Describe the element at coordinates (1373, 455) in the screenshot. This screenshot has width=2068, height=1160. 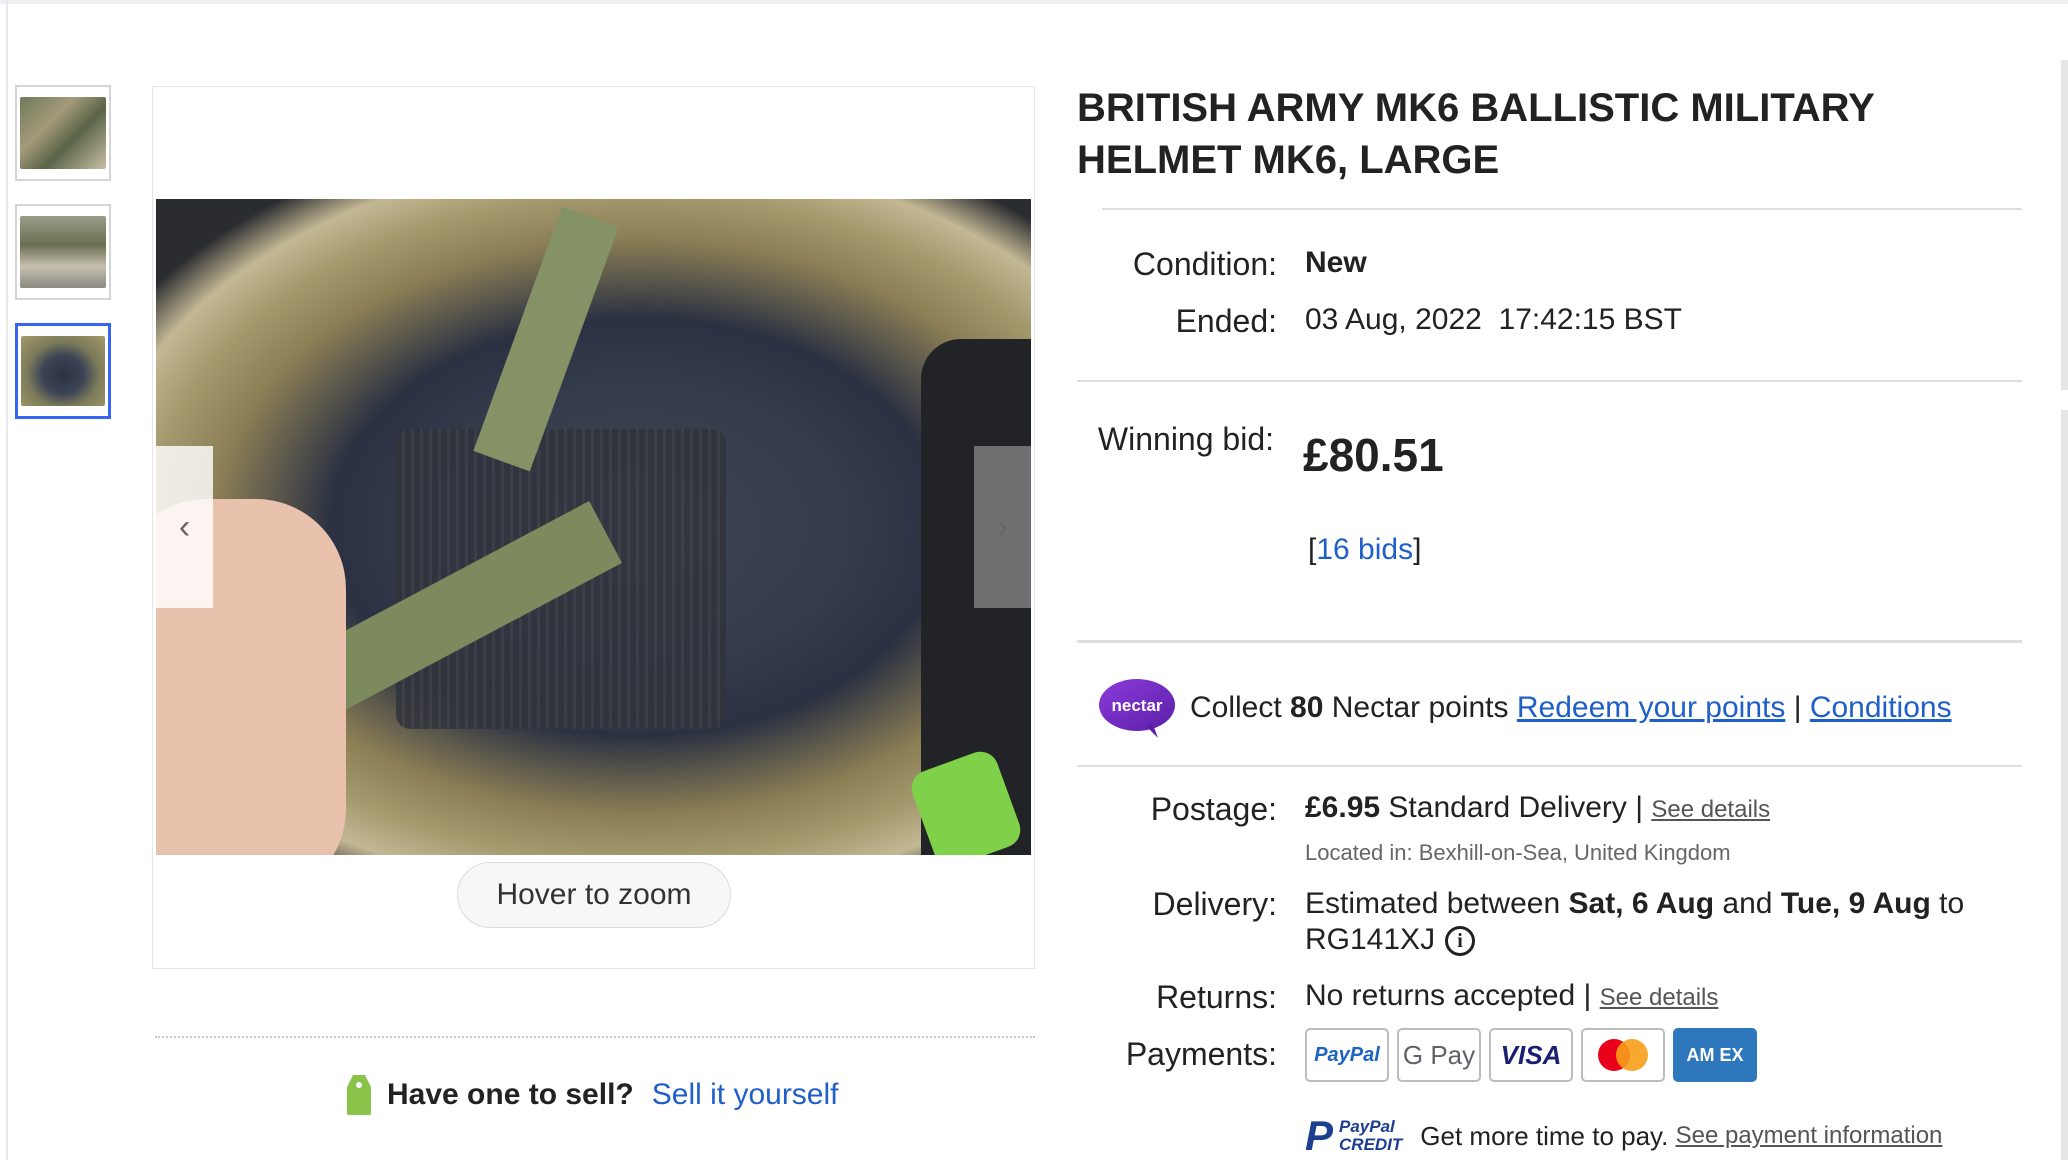
I see `winning-bid-amount: £80.51` at that location.